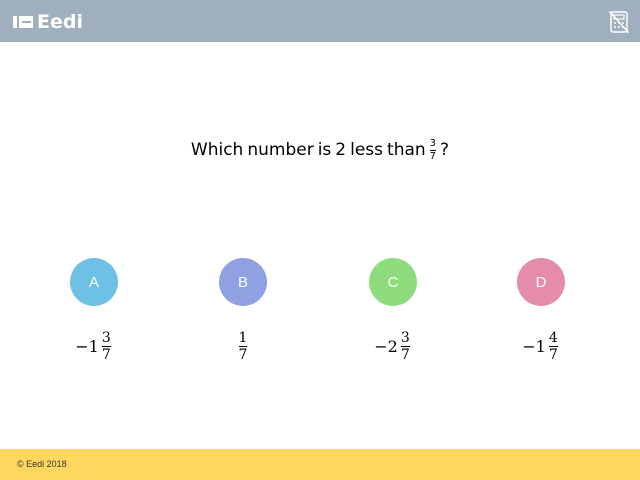 The width and height of the screenshot is (640, 480). I want to click on question-mark: ?, so click(445, 150).